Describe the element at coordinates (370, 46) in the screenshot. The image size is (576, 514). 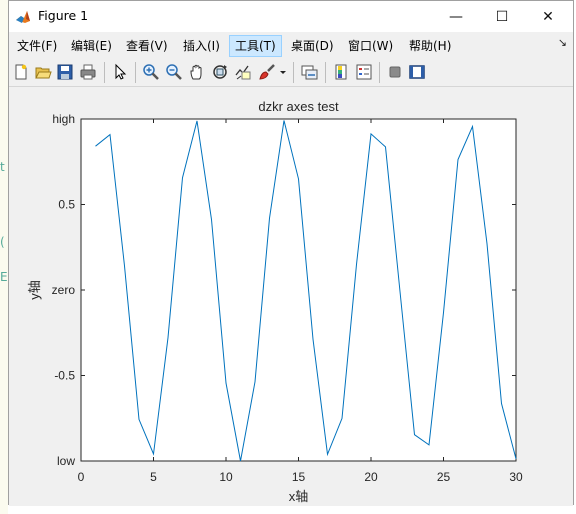
I see `menu-window: 窗口(W)` at that location.